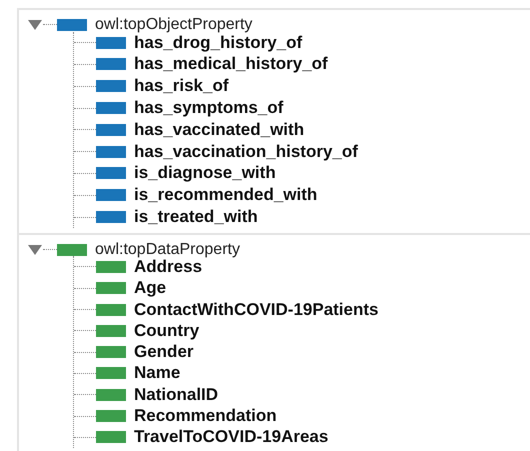 Image resolution: width=530 pixels, height=451 pixels. Describe the element at coordinates (219, 130) in the screenshot. I see `tree-item: has_vaccinated_with` at that location.